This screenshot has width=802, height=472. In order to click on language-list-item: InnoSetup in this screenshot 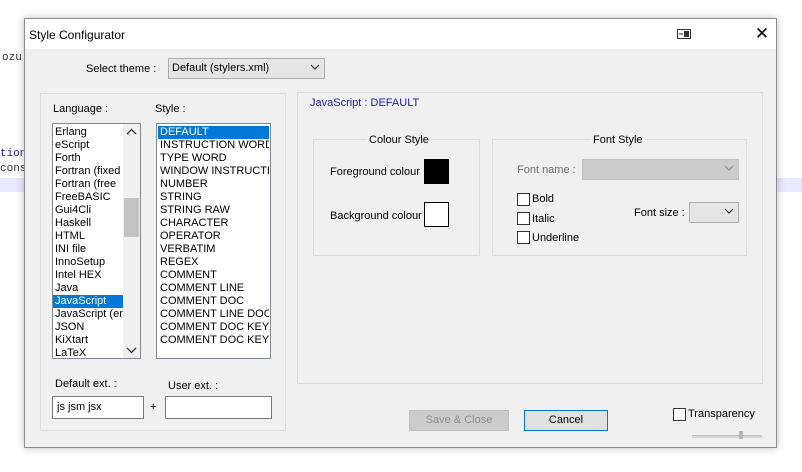, I will do `click(89, 262)`.